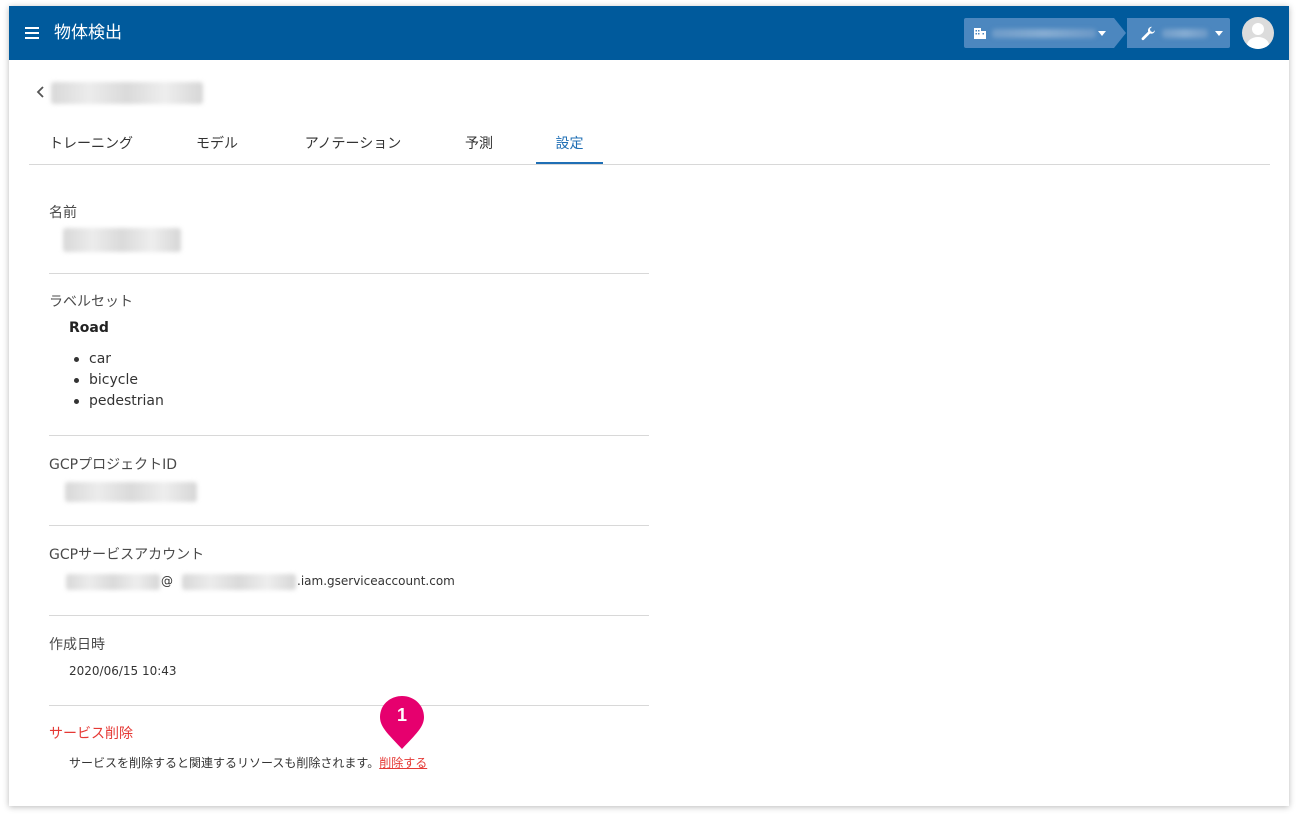 This screenshot has height=818, width=1298. I want to click on organization-selector, so click(1045, 33).